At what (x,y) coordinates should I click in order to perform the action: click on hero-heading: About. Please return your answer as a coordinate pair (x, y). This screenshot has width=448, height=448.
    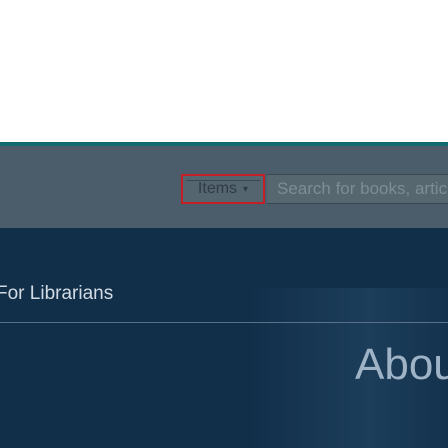
    Looking at the image, I should click on (401, 364).